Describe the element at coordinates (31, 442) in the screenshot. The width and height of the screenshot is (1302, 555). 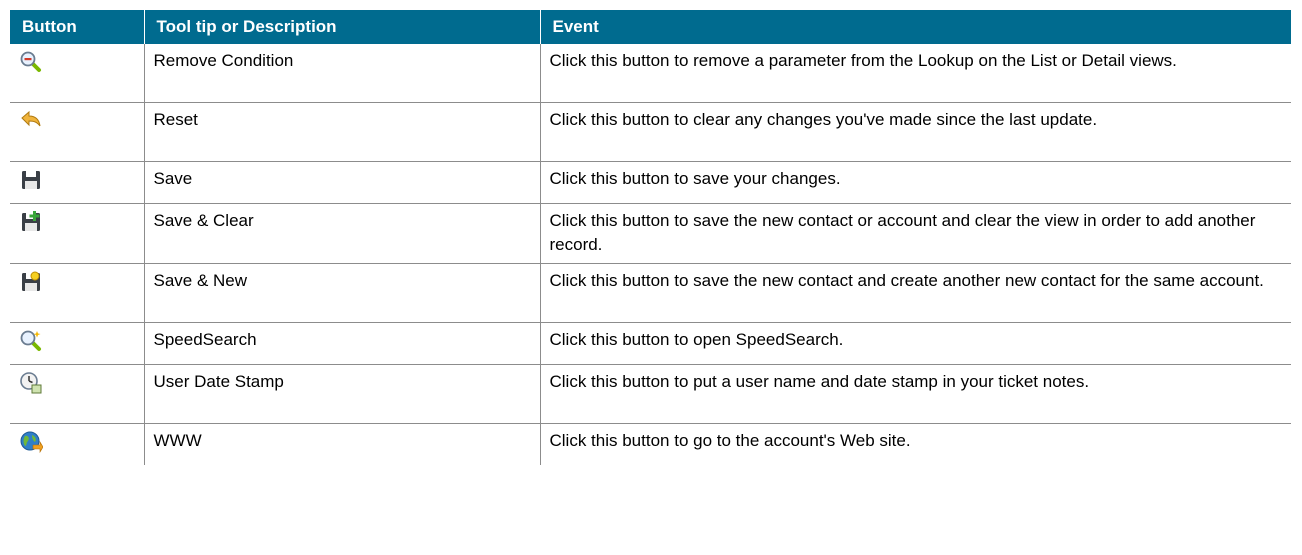
I see `www-globe-icon` at that location.